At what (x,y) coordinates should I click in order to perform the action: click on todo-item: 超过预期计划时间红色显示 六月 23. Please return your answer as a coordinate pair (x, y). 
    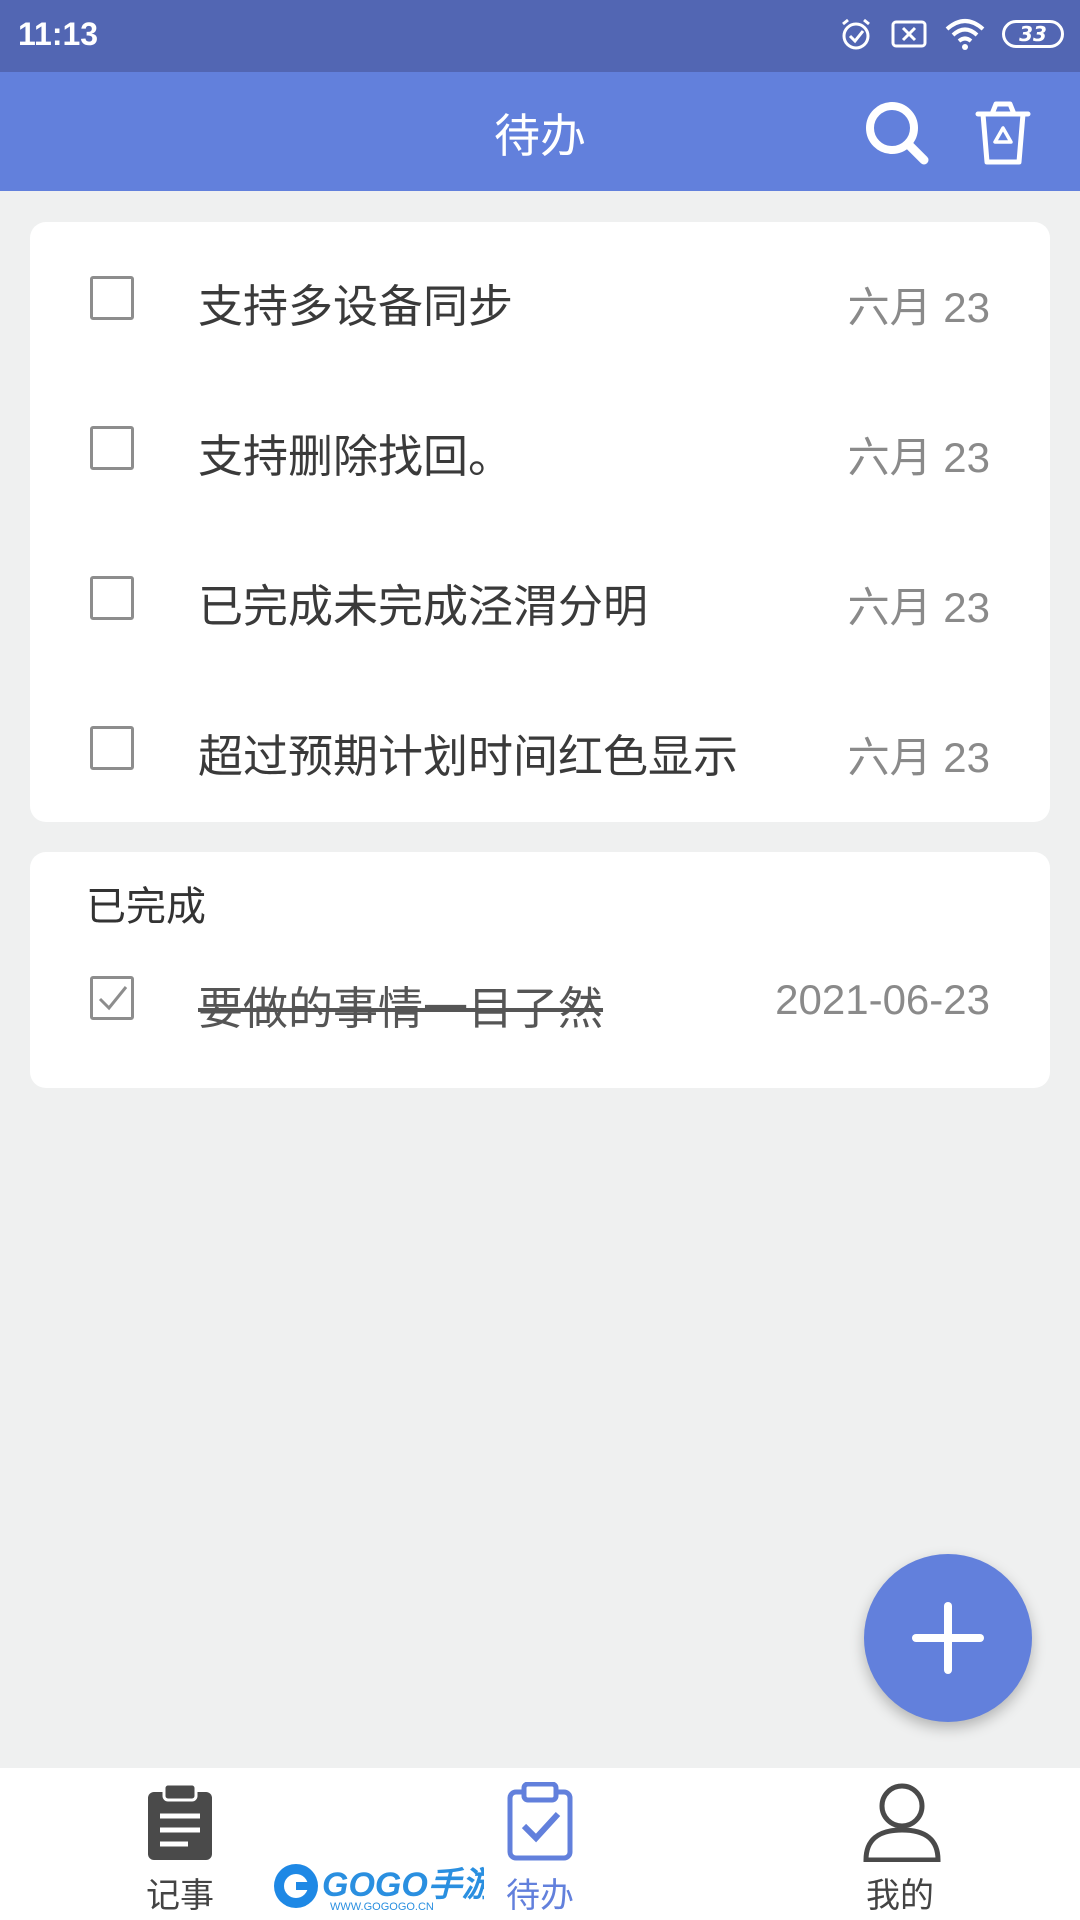
    Looking at the image, I should click on (540, 747).